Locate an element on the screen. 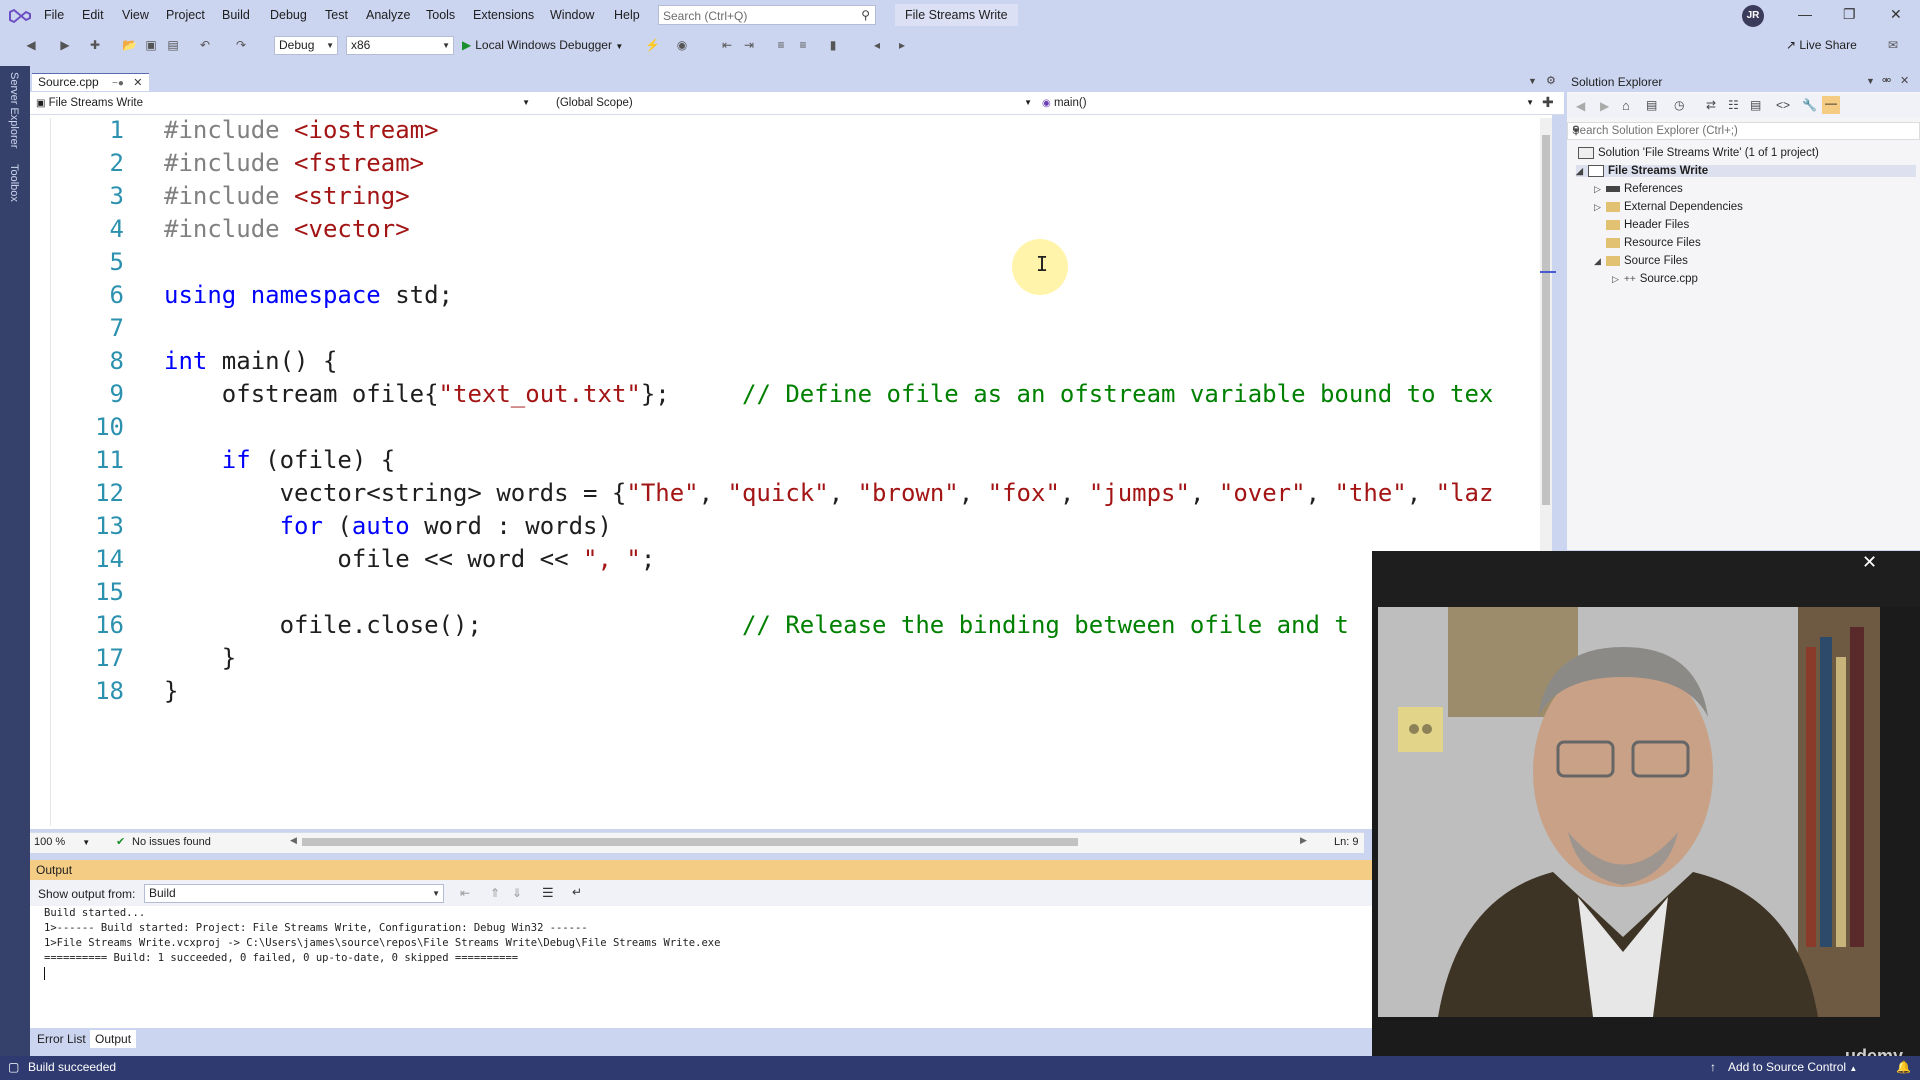 The height and width of the screenshot is (1080, 1920). properties-icon: 🔧 is located at coordinates (1809, 105).